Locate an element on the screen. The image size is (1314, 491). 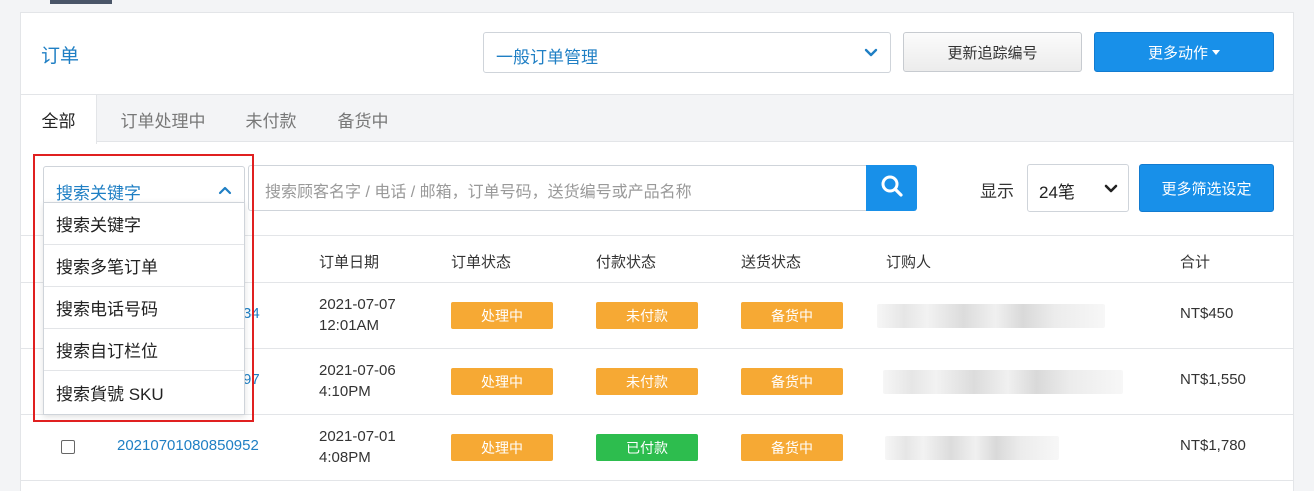
tab-unpaid: 未付款 is located at coordinates (271, 119).